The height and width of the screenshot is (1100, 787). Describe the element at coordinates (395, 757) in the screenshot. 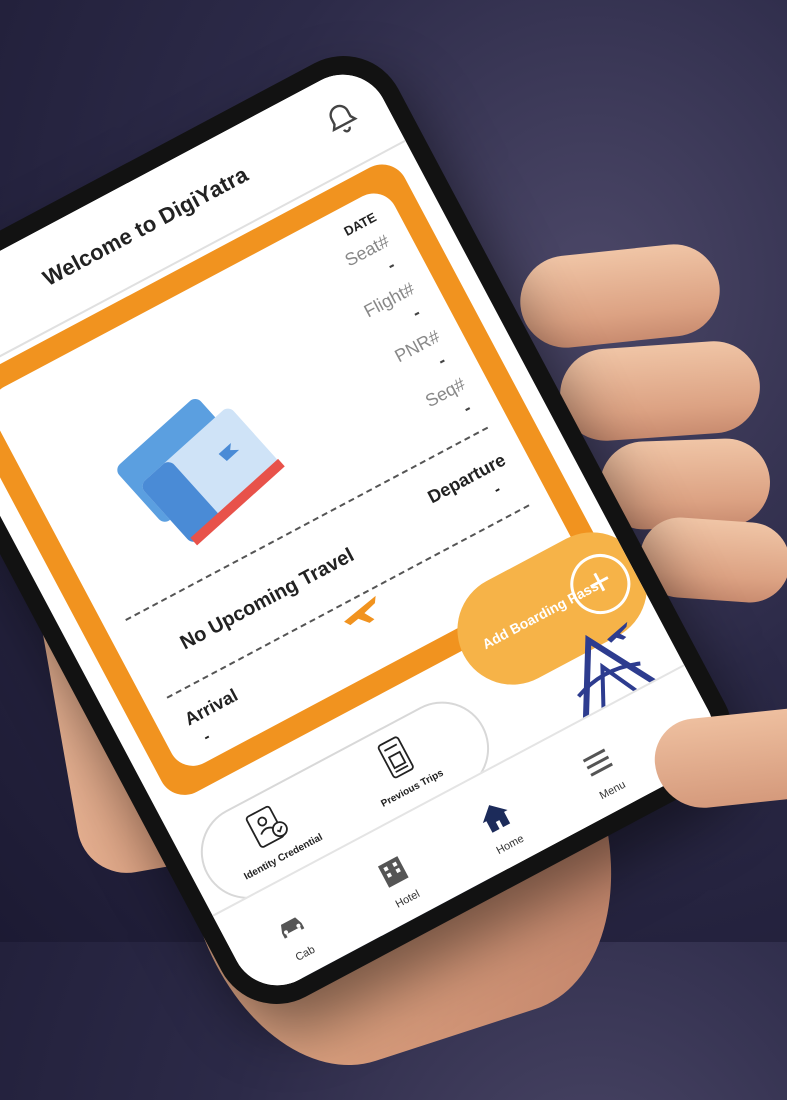

I see `boarding-pass-icon` at that location.